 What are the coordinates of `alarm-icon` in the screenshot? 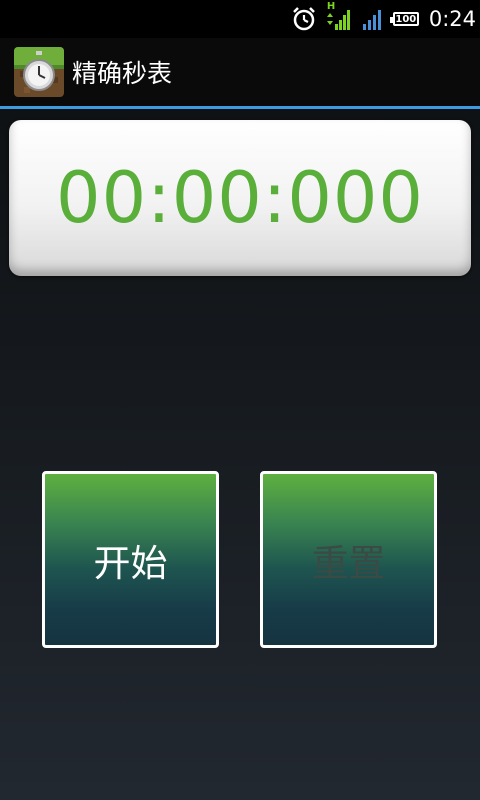 It's located at (304, 19).